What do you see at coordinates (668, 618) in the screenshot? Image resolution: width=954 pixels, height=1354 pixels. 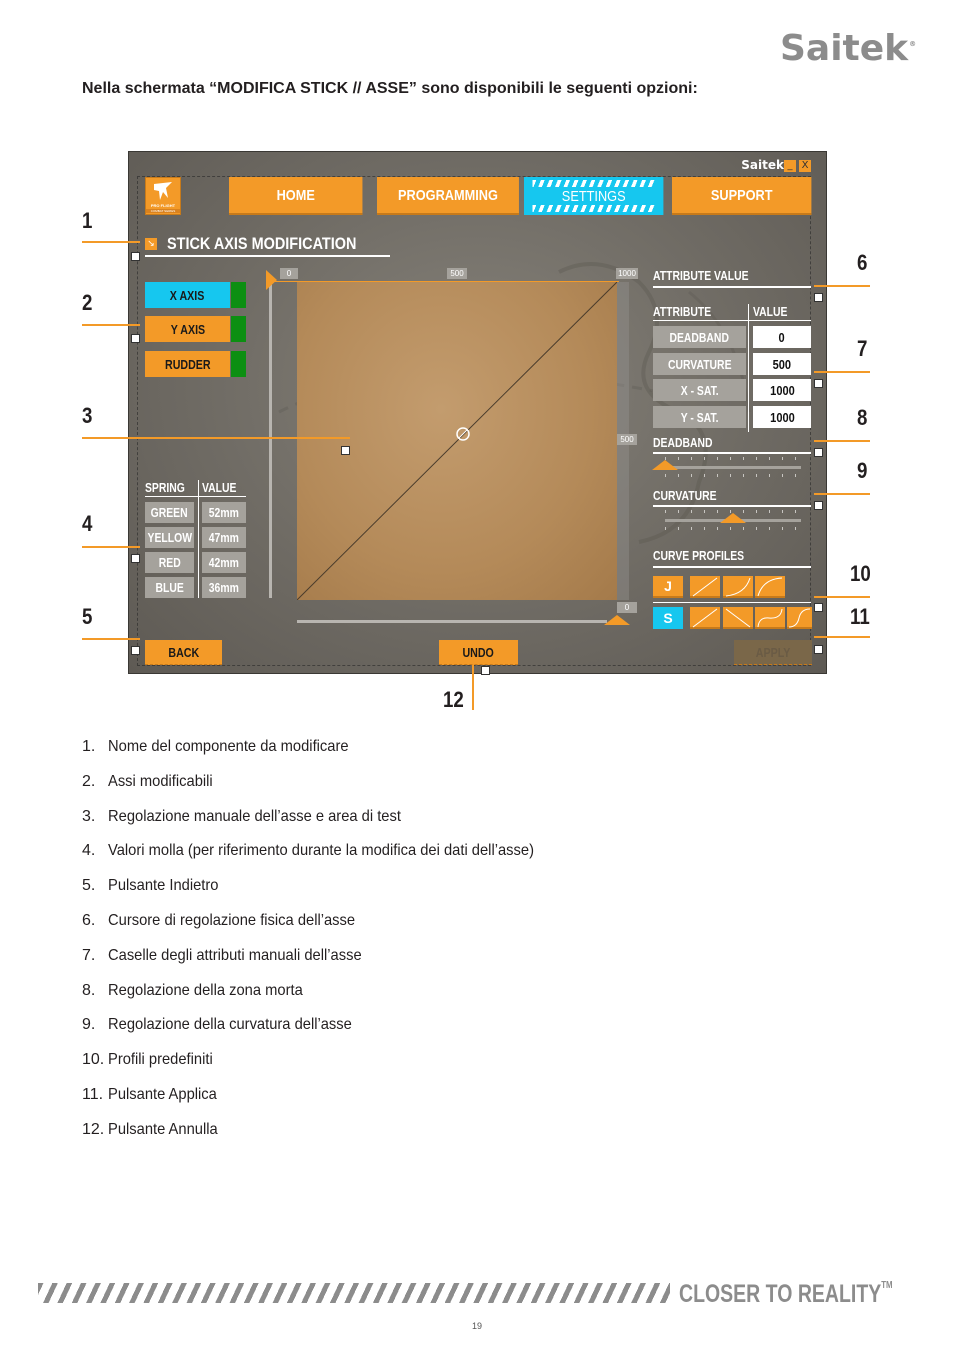 I see `profile-s-button: S` at bounding box center [668, 618].